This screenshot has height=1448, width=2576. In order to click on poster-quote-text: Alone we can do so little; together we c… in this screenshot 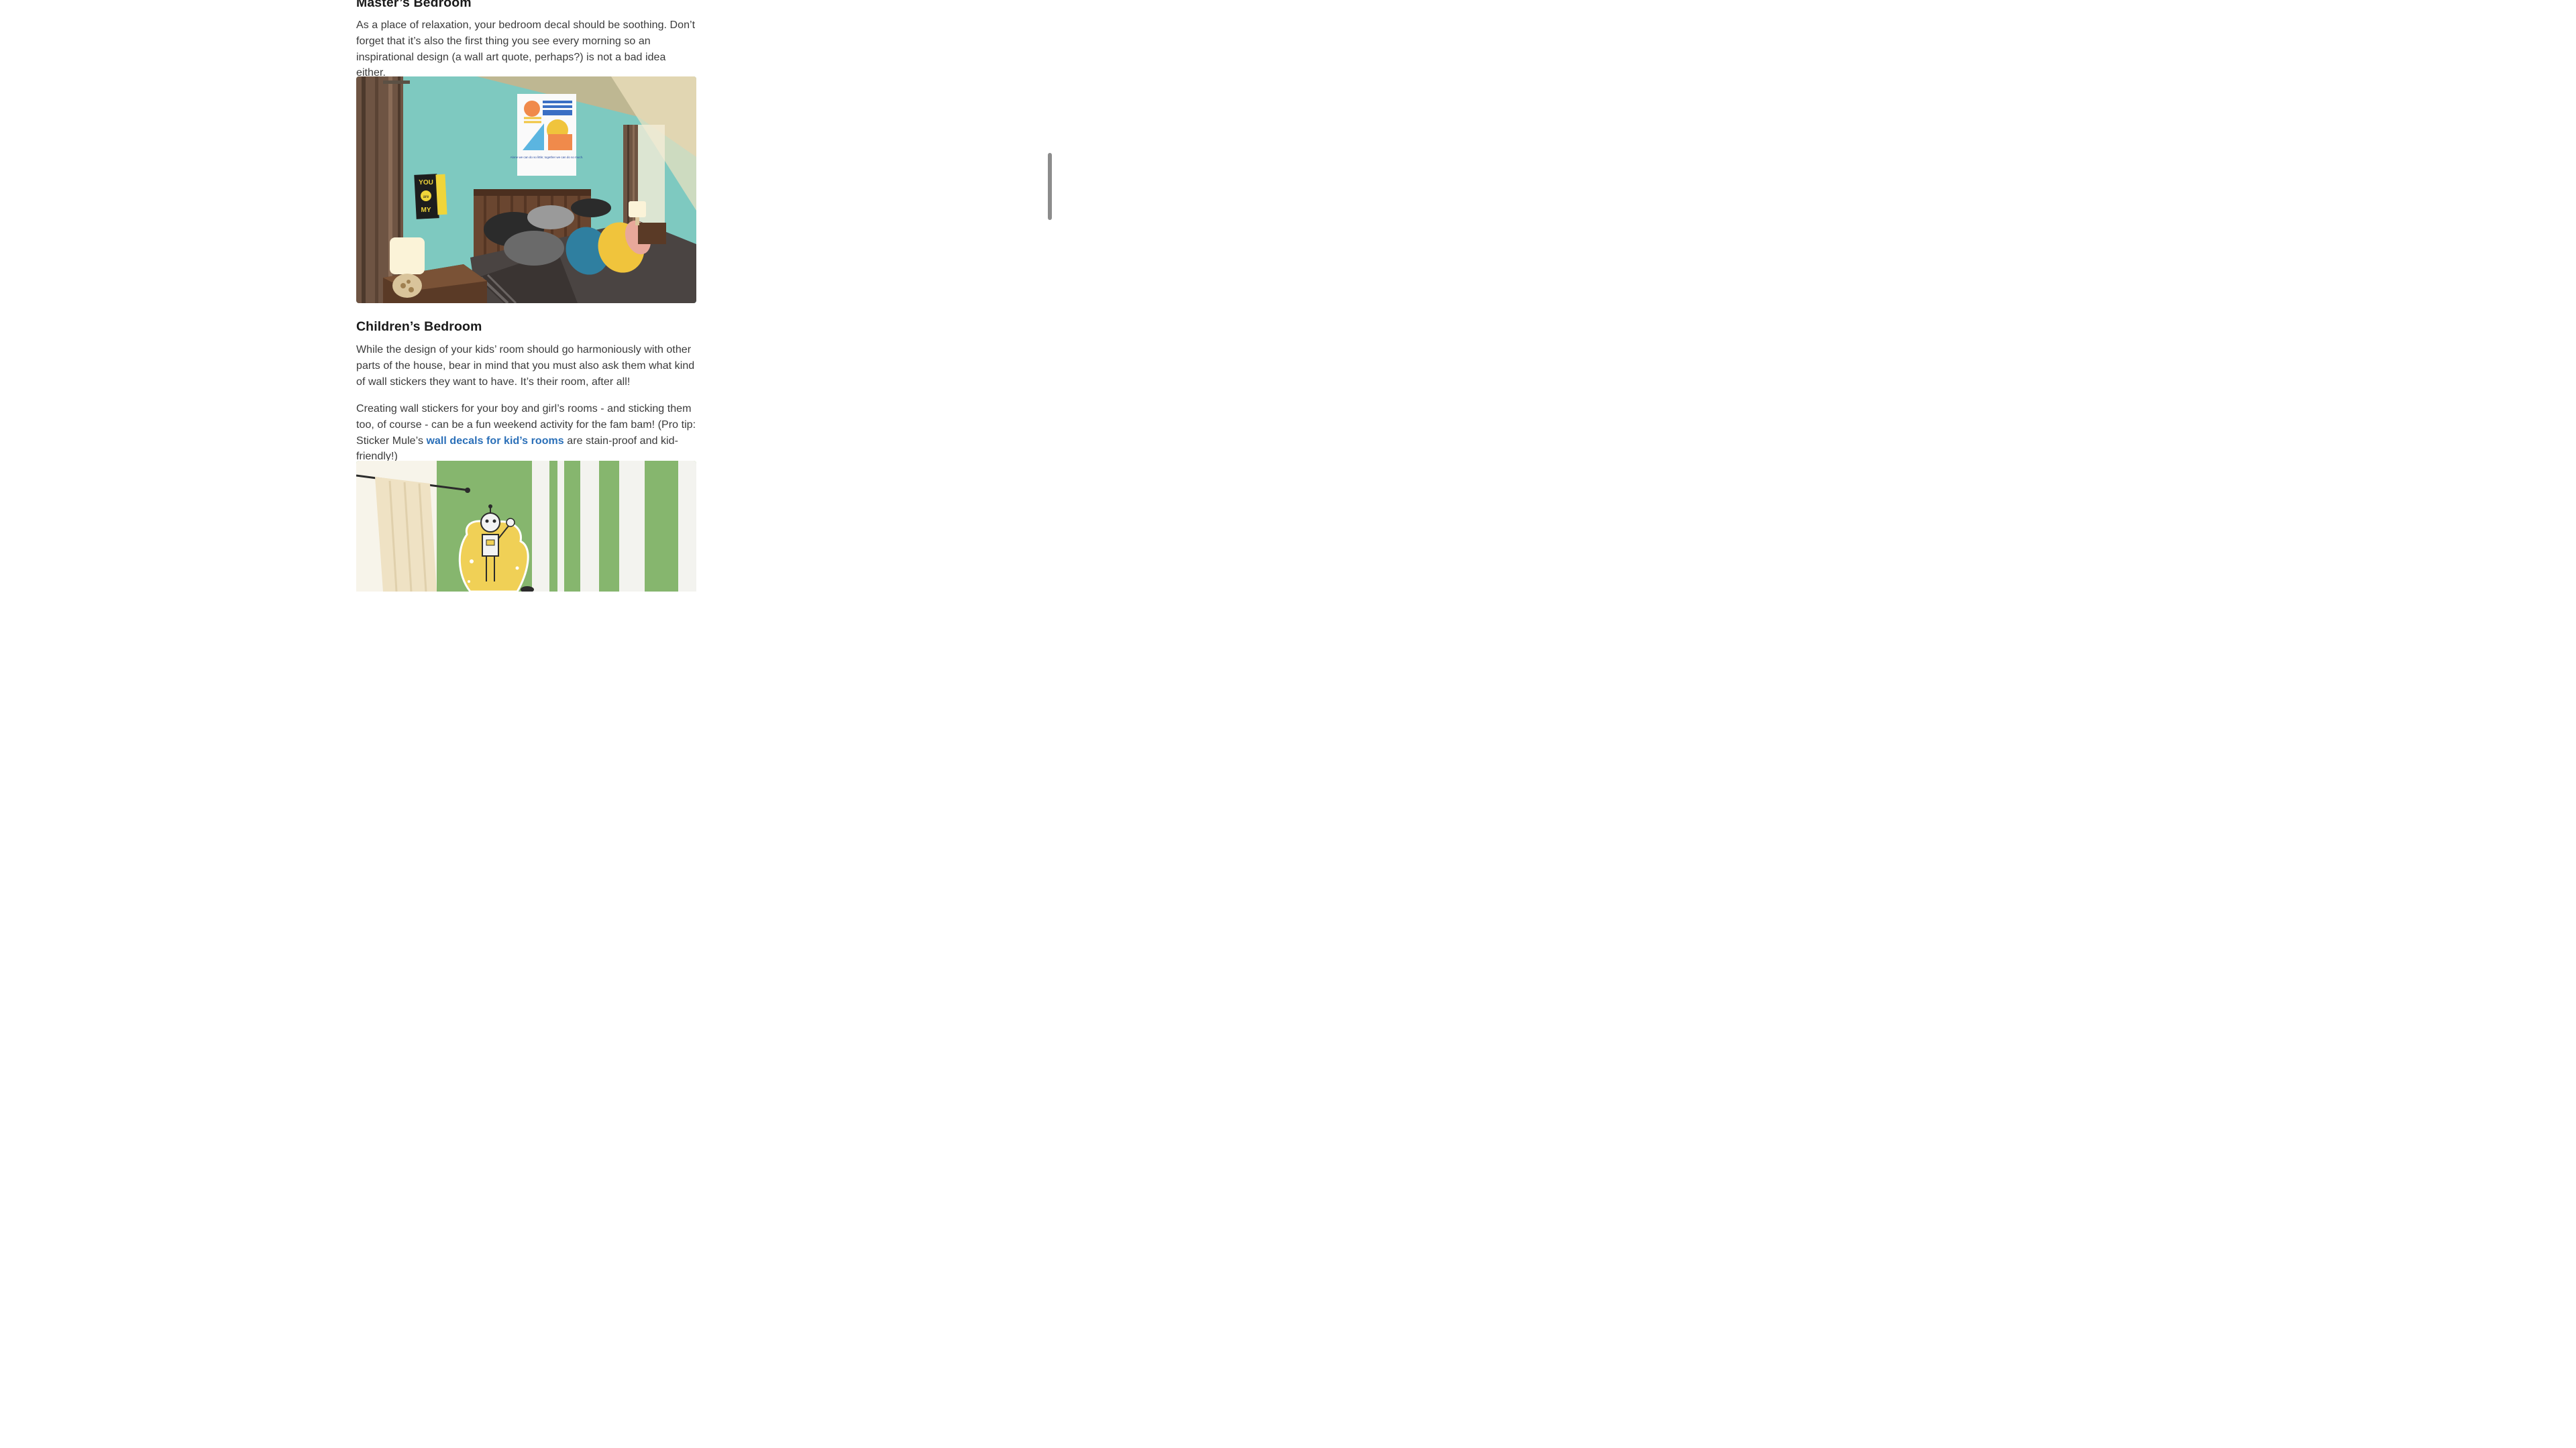, I will do `click(547, 157)`.